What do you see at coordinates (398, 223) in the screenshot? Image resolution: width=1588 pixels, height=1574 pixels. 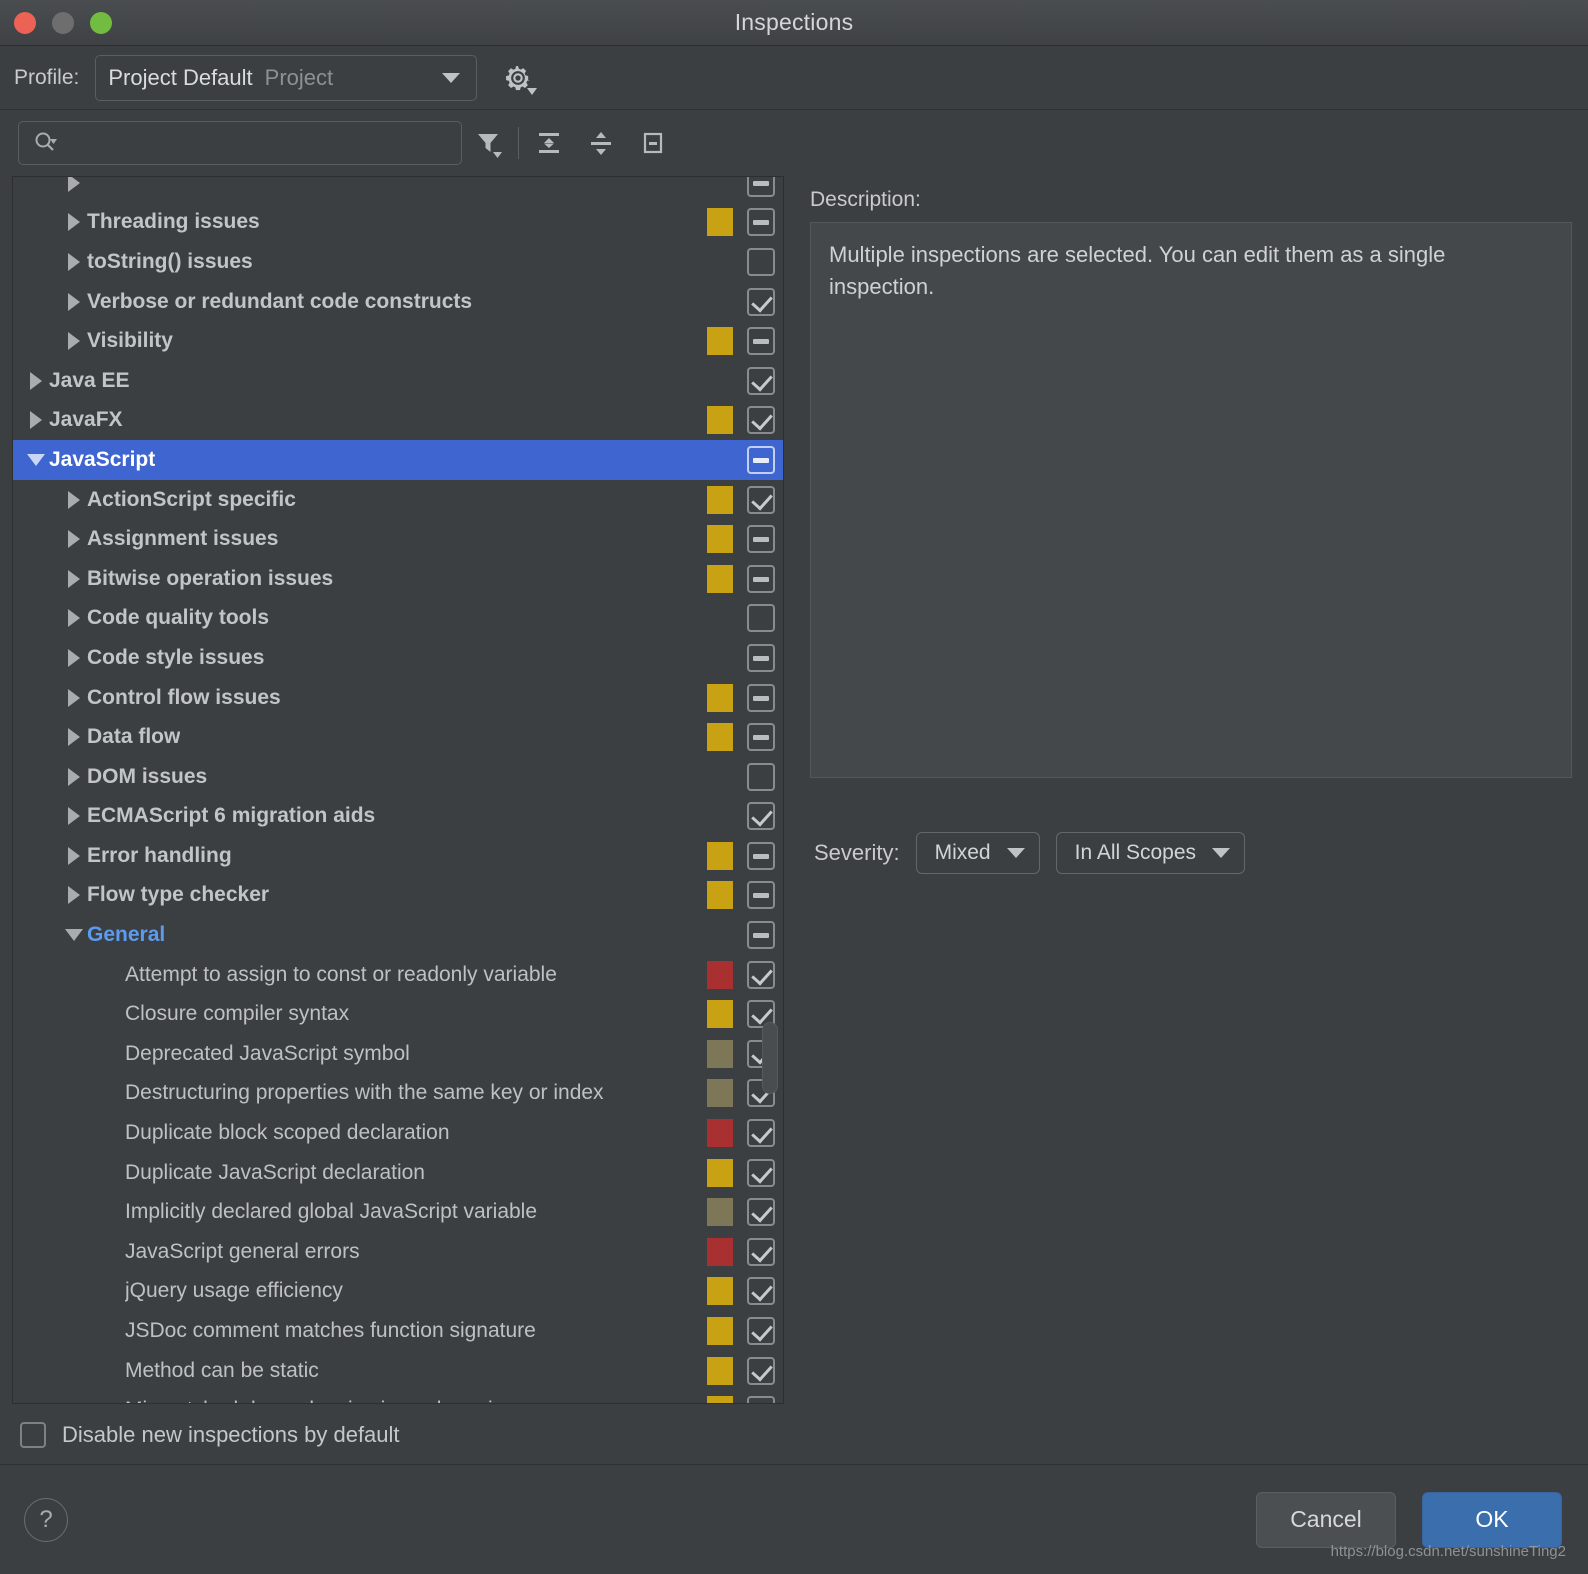 I see `tree-row: Threading issues` at bounding box center [398, 223].